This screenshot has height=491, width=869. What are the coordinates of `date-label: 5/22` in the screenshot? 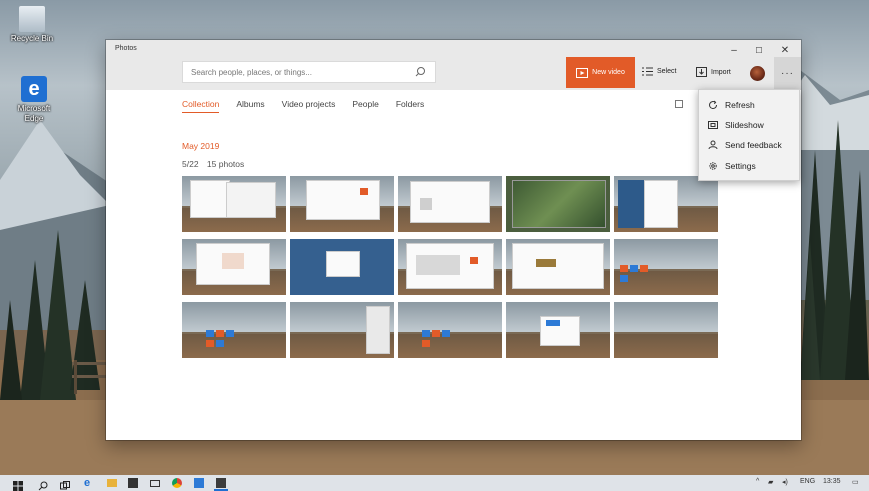 It's located at (190, 164).